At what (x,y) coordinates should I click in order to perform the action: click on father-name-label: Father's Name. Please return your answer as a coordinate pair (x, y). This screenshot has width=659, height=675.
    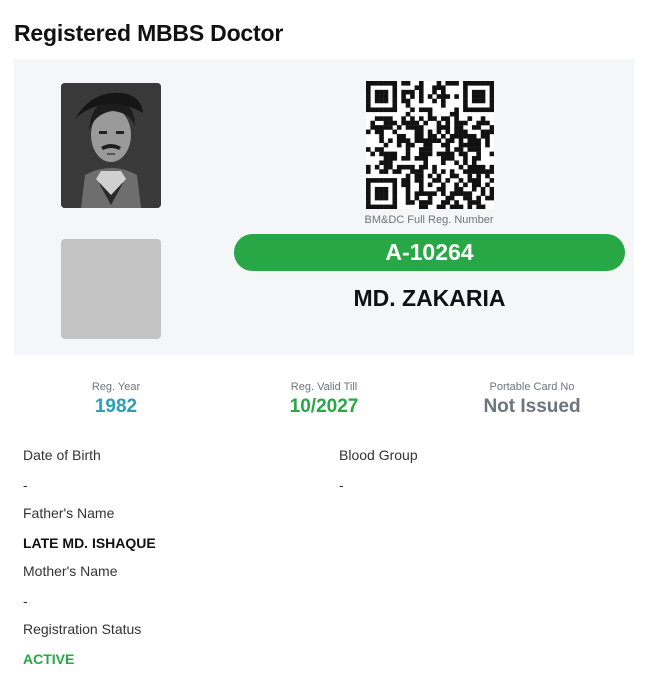
    Looking at the image, I should click on (69, 513).